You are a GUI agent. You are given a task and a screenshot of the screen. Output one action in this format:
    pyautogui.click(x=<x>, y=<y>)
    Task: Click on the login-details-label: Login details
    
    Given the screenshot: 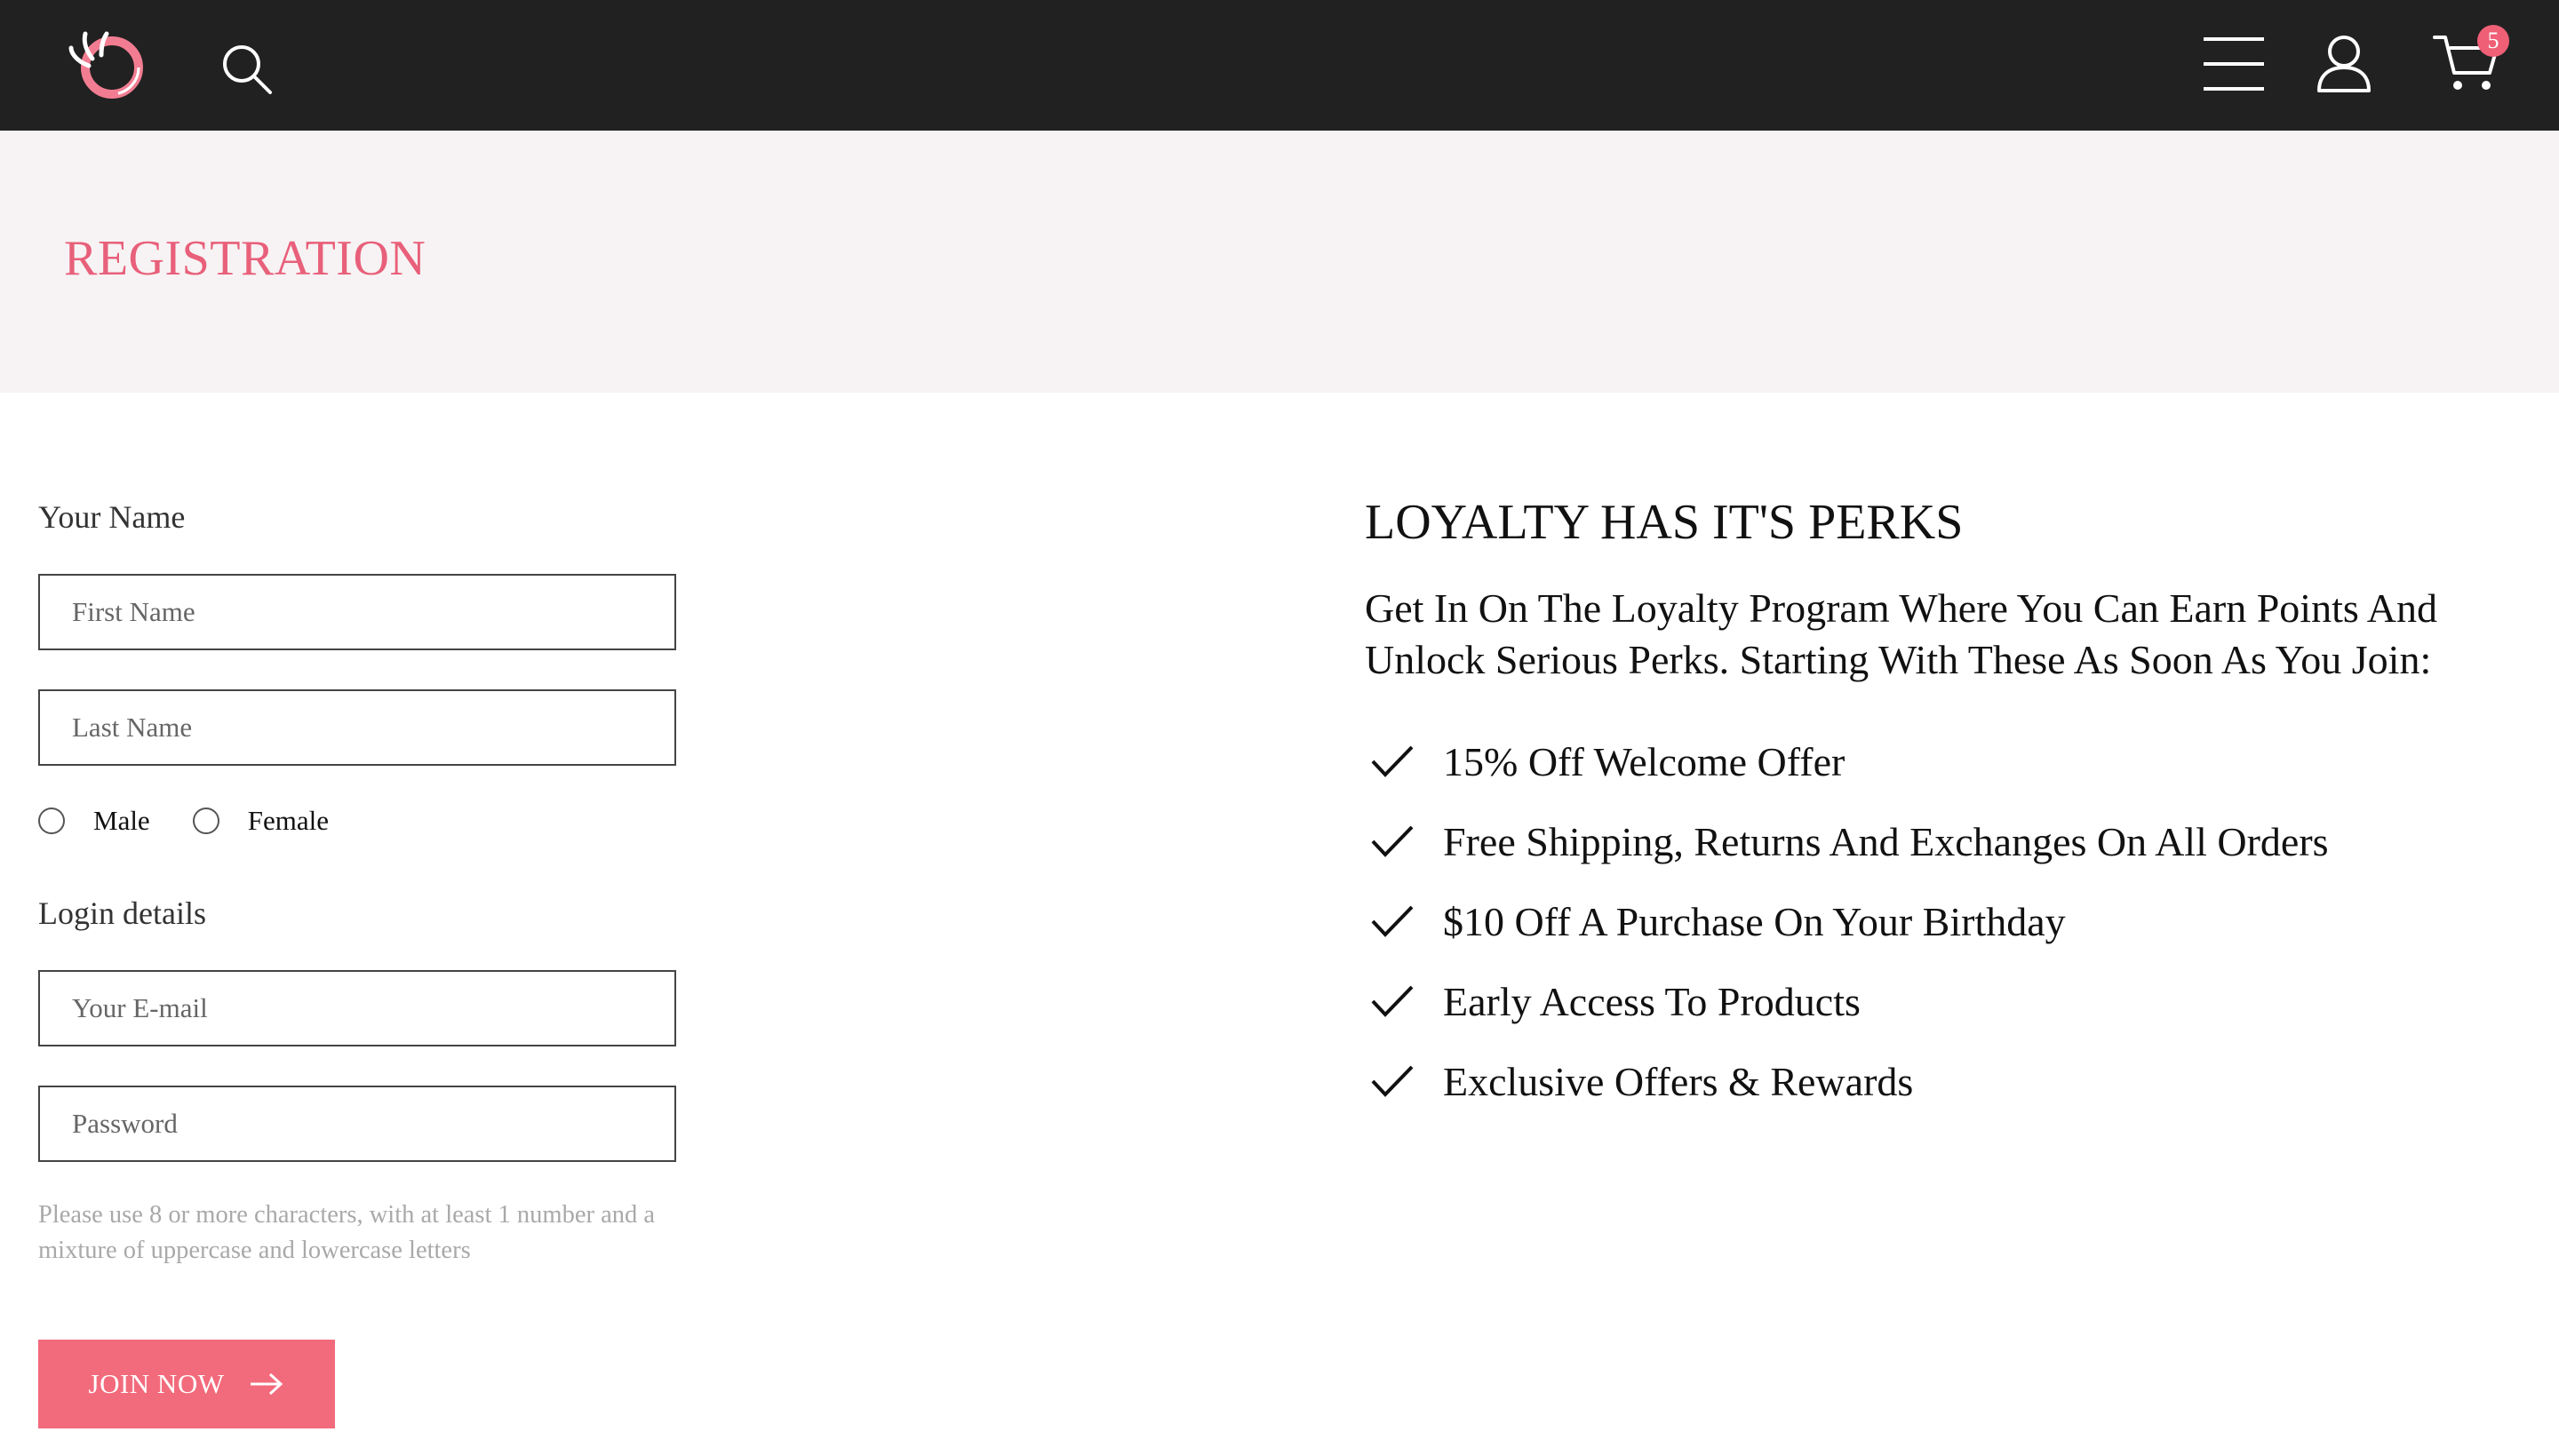 What is the action you would take?
    pyautogui.click(x=122, y=913)
    